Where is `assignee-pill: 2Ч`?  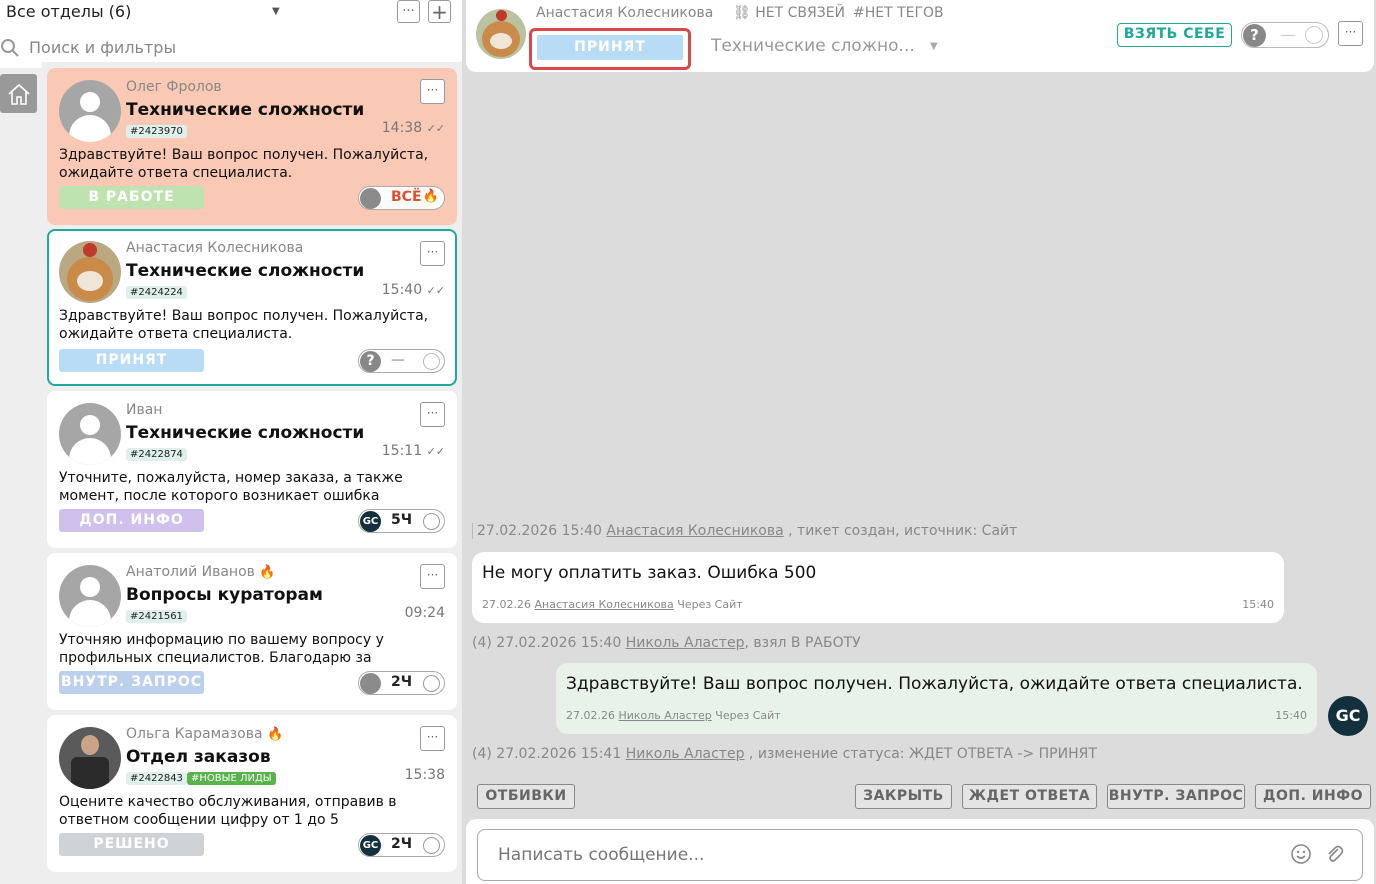 assignee-pill: 2Ч is located at coordinates (401, 683).